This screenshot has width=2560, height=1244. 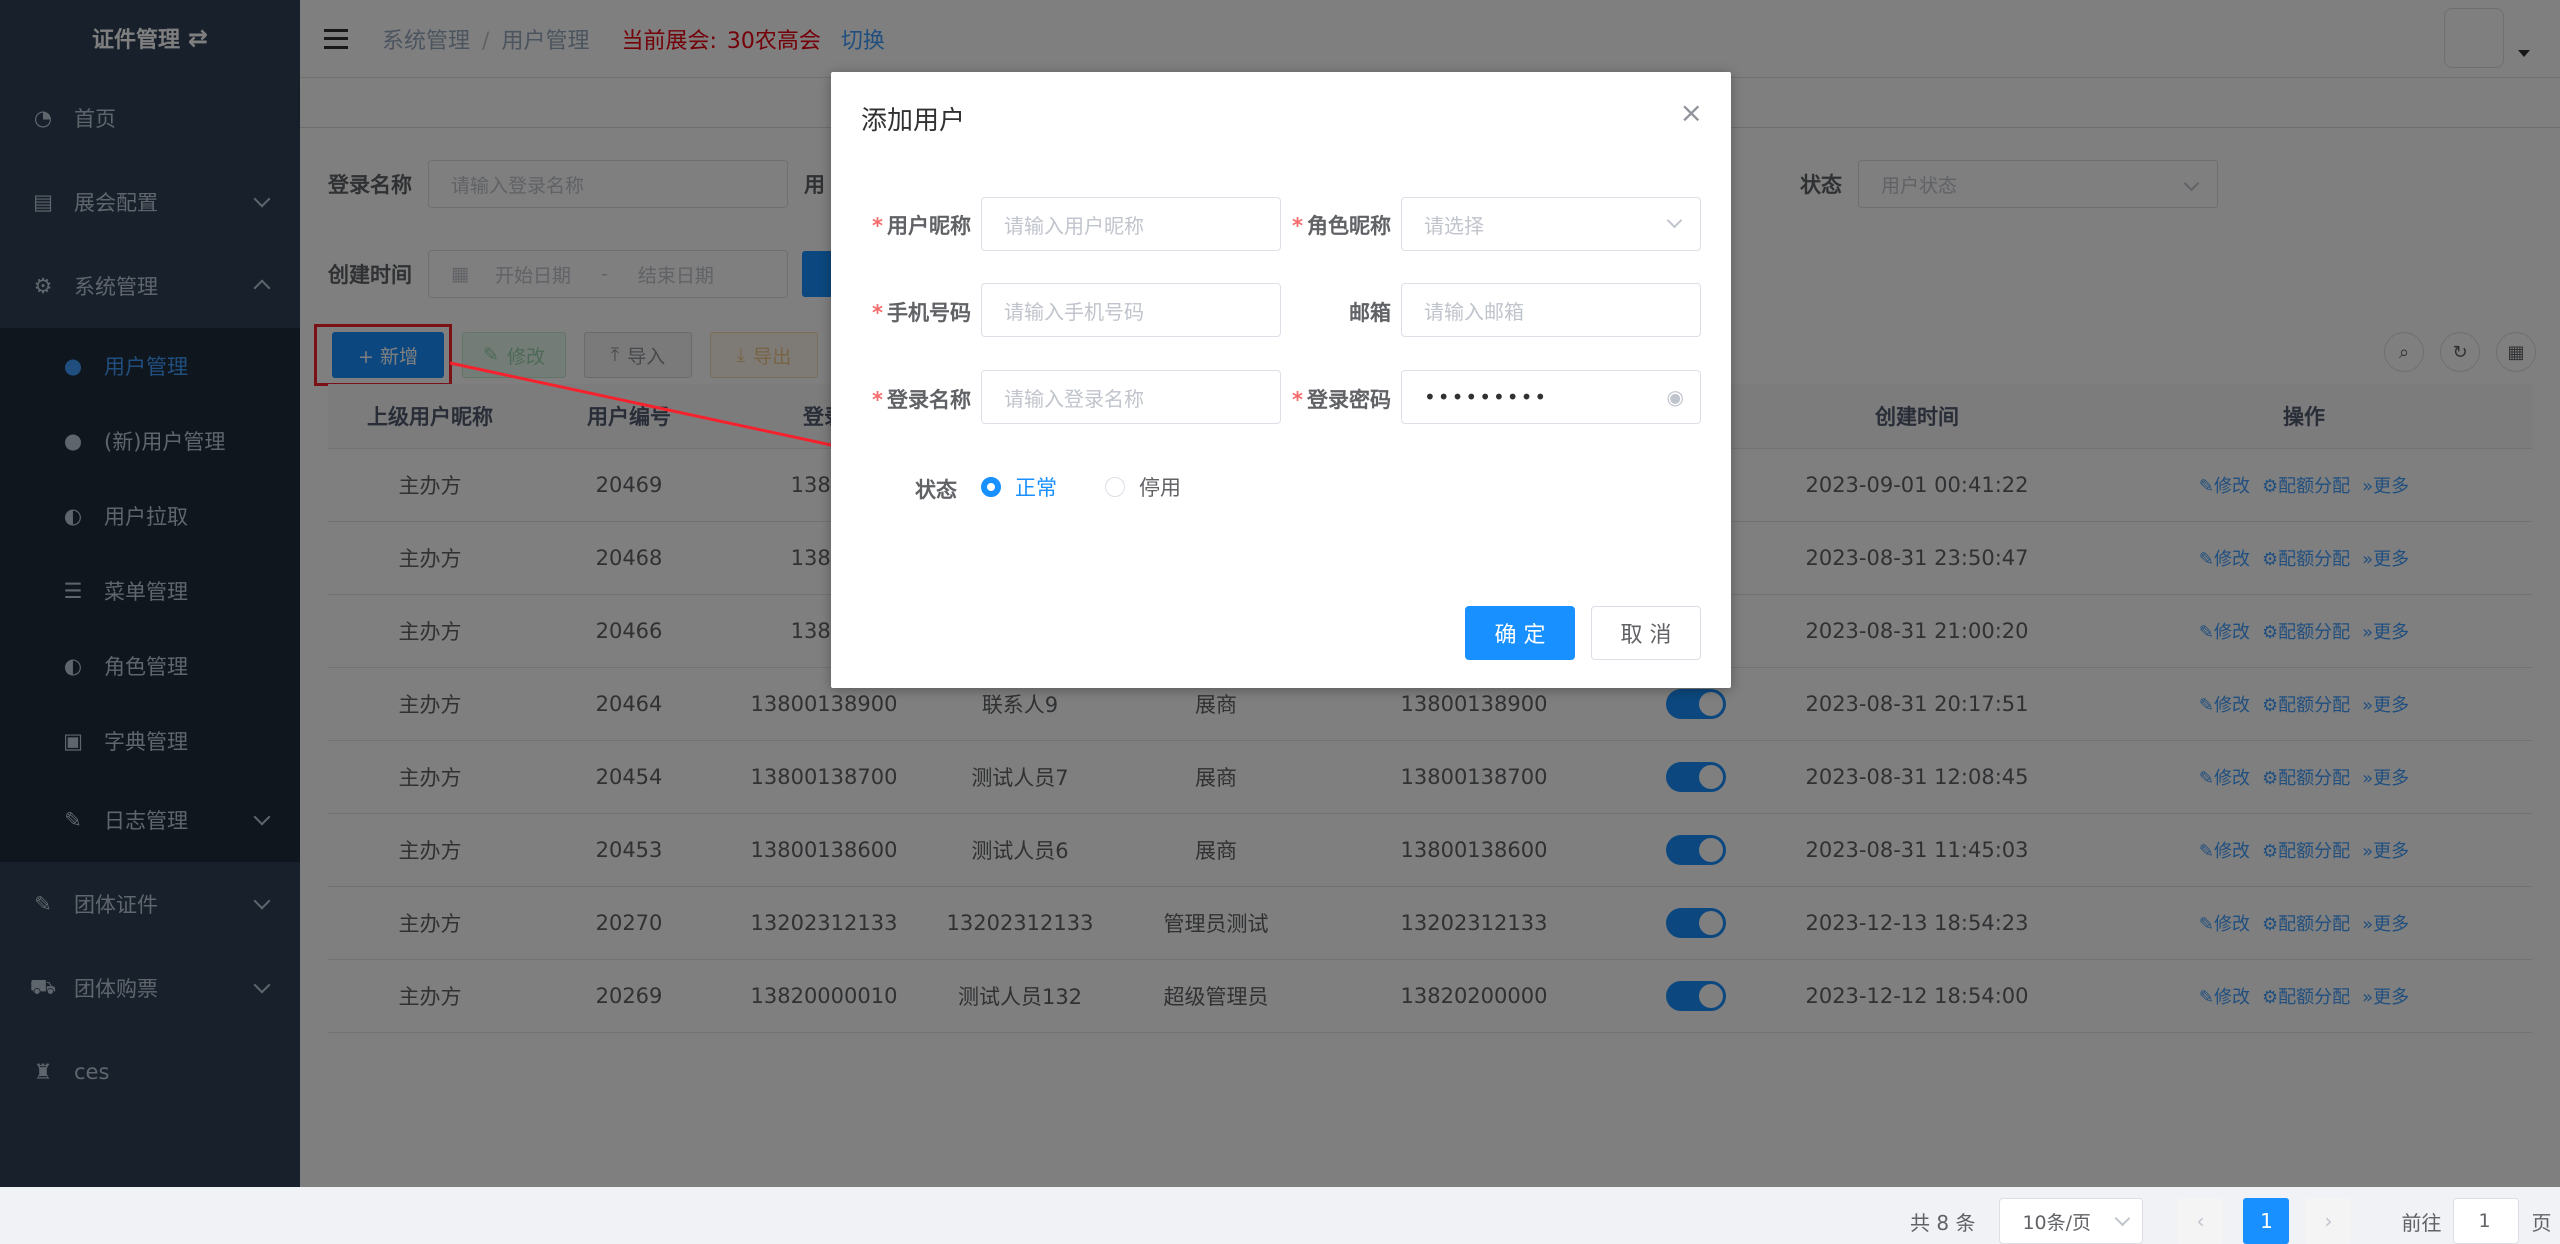 What do you see at coordinates (1160, 488) in the screenshot?
I see `radio-label: 停用` at bounding box center [1160, 488].